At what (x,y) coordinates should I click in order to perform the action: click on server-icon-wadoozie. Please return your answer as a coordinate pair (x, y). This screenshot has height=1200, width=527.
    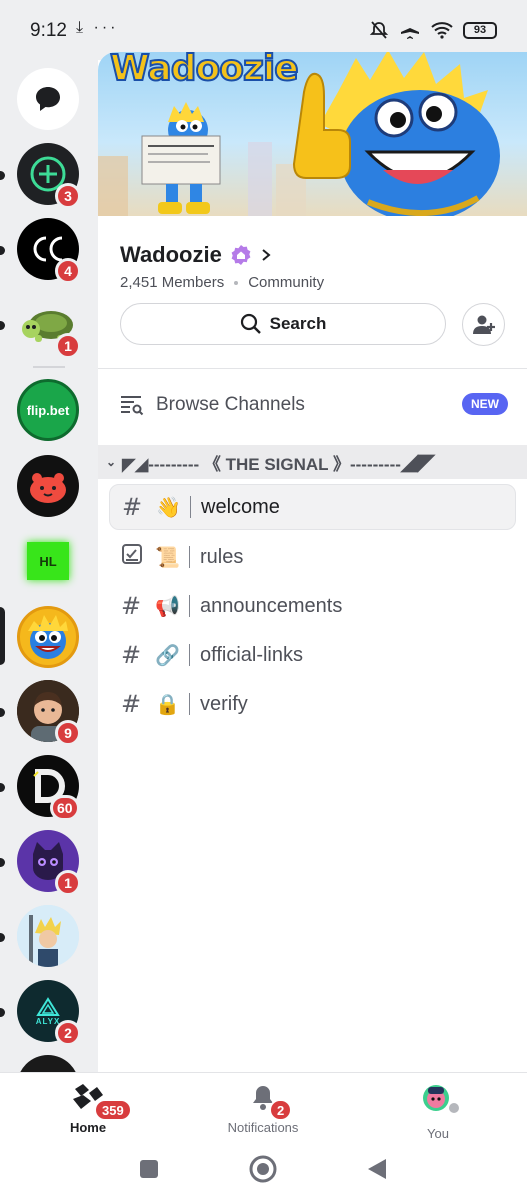
    Looking at the image, I should click on (48, 637).